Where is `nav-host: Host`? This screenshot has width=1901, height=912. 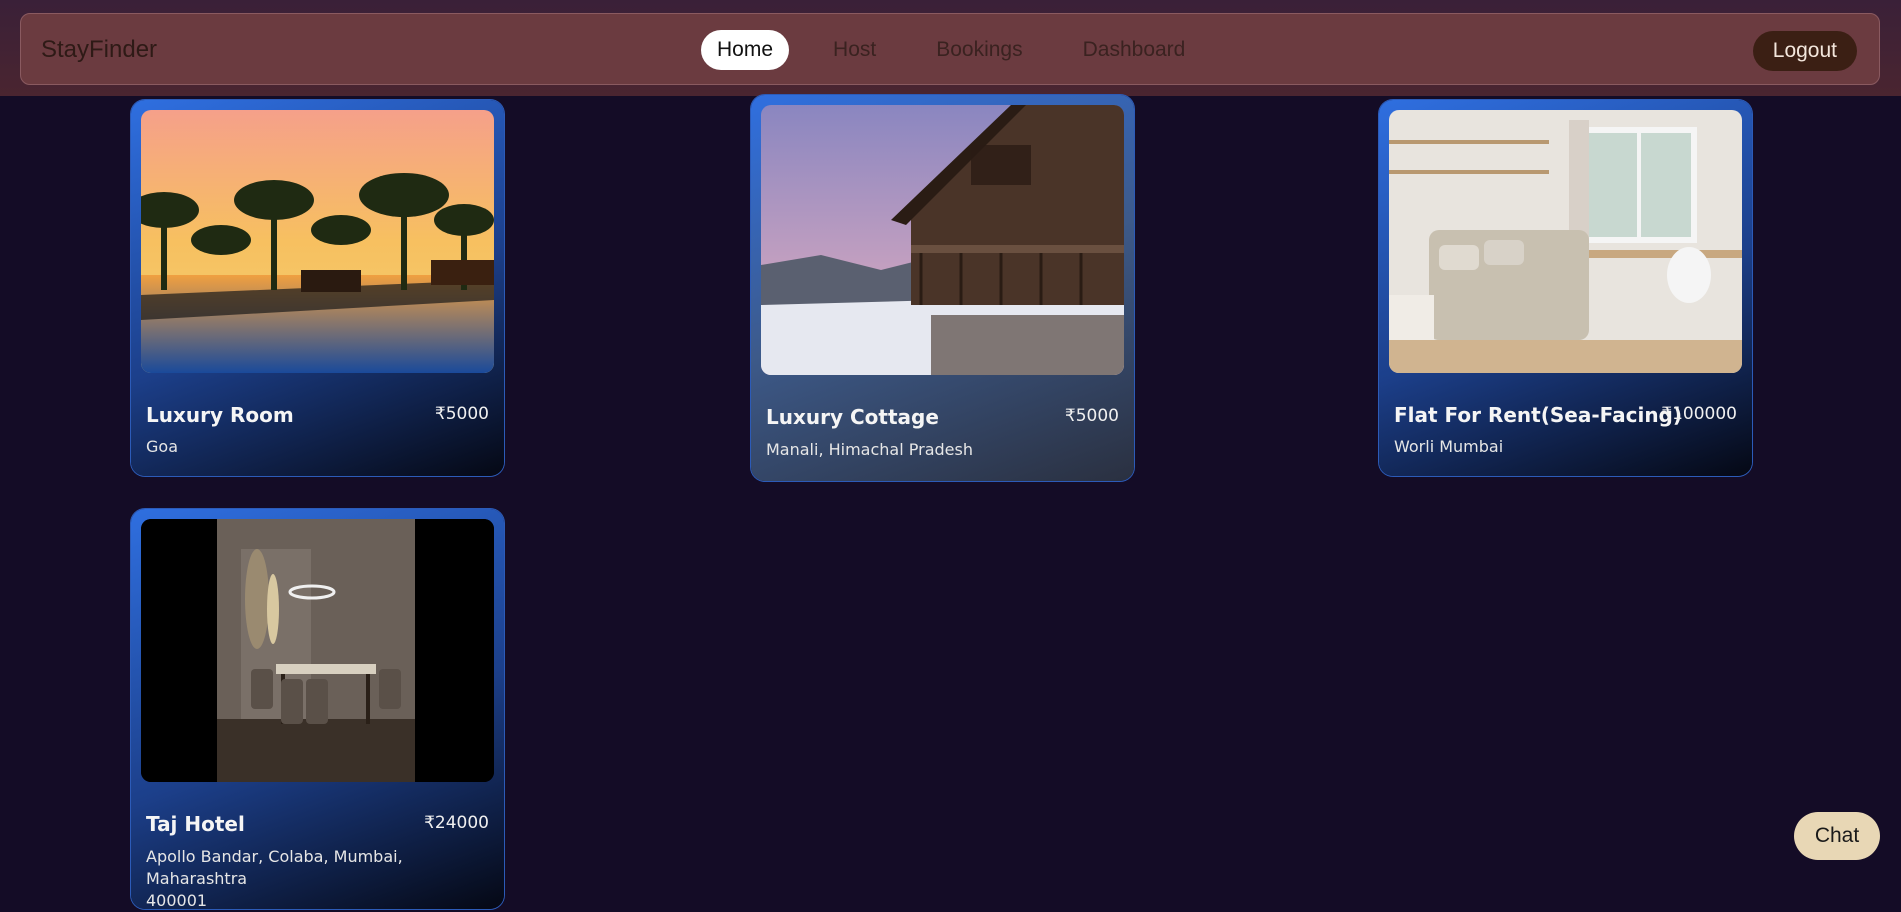
nav-host: Host is located at coordinates (854, 50).